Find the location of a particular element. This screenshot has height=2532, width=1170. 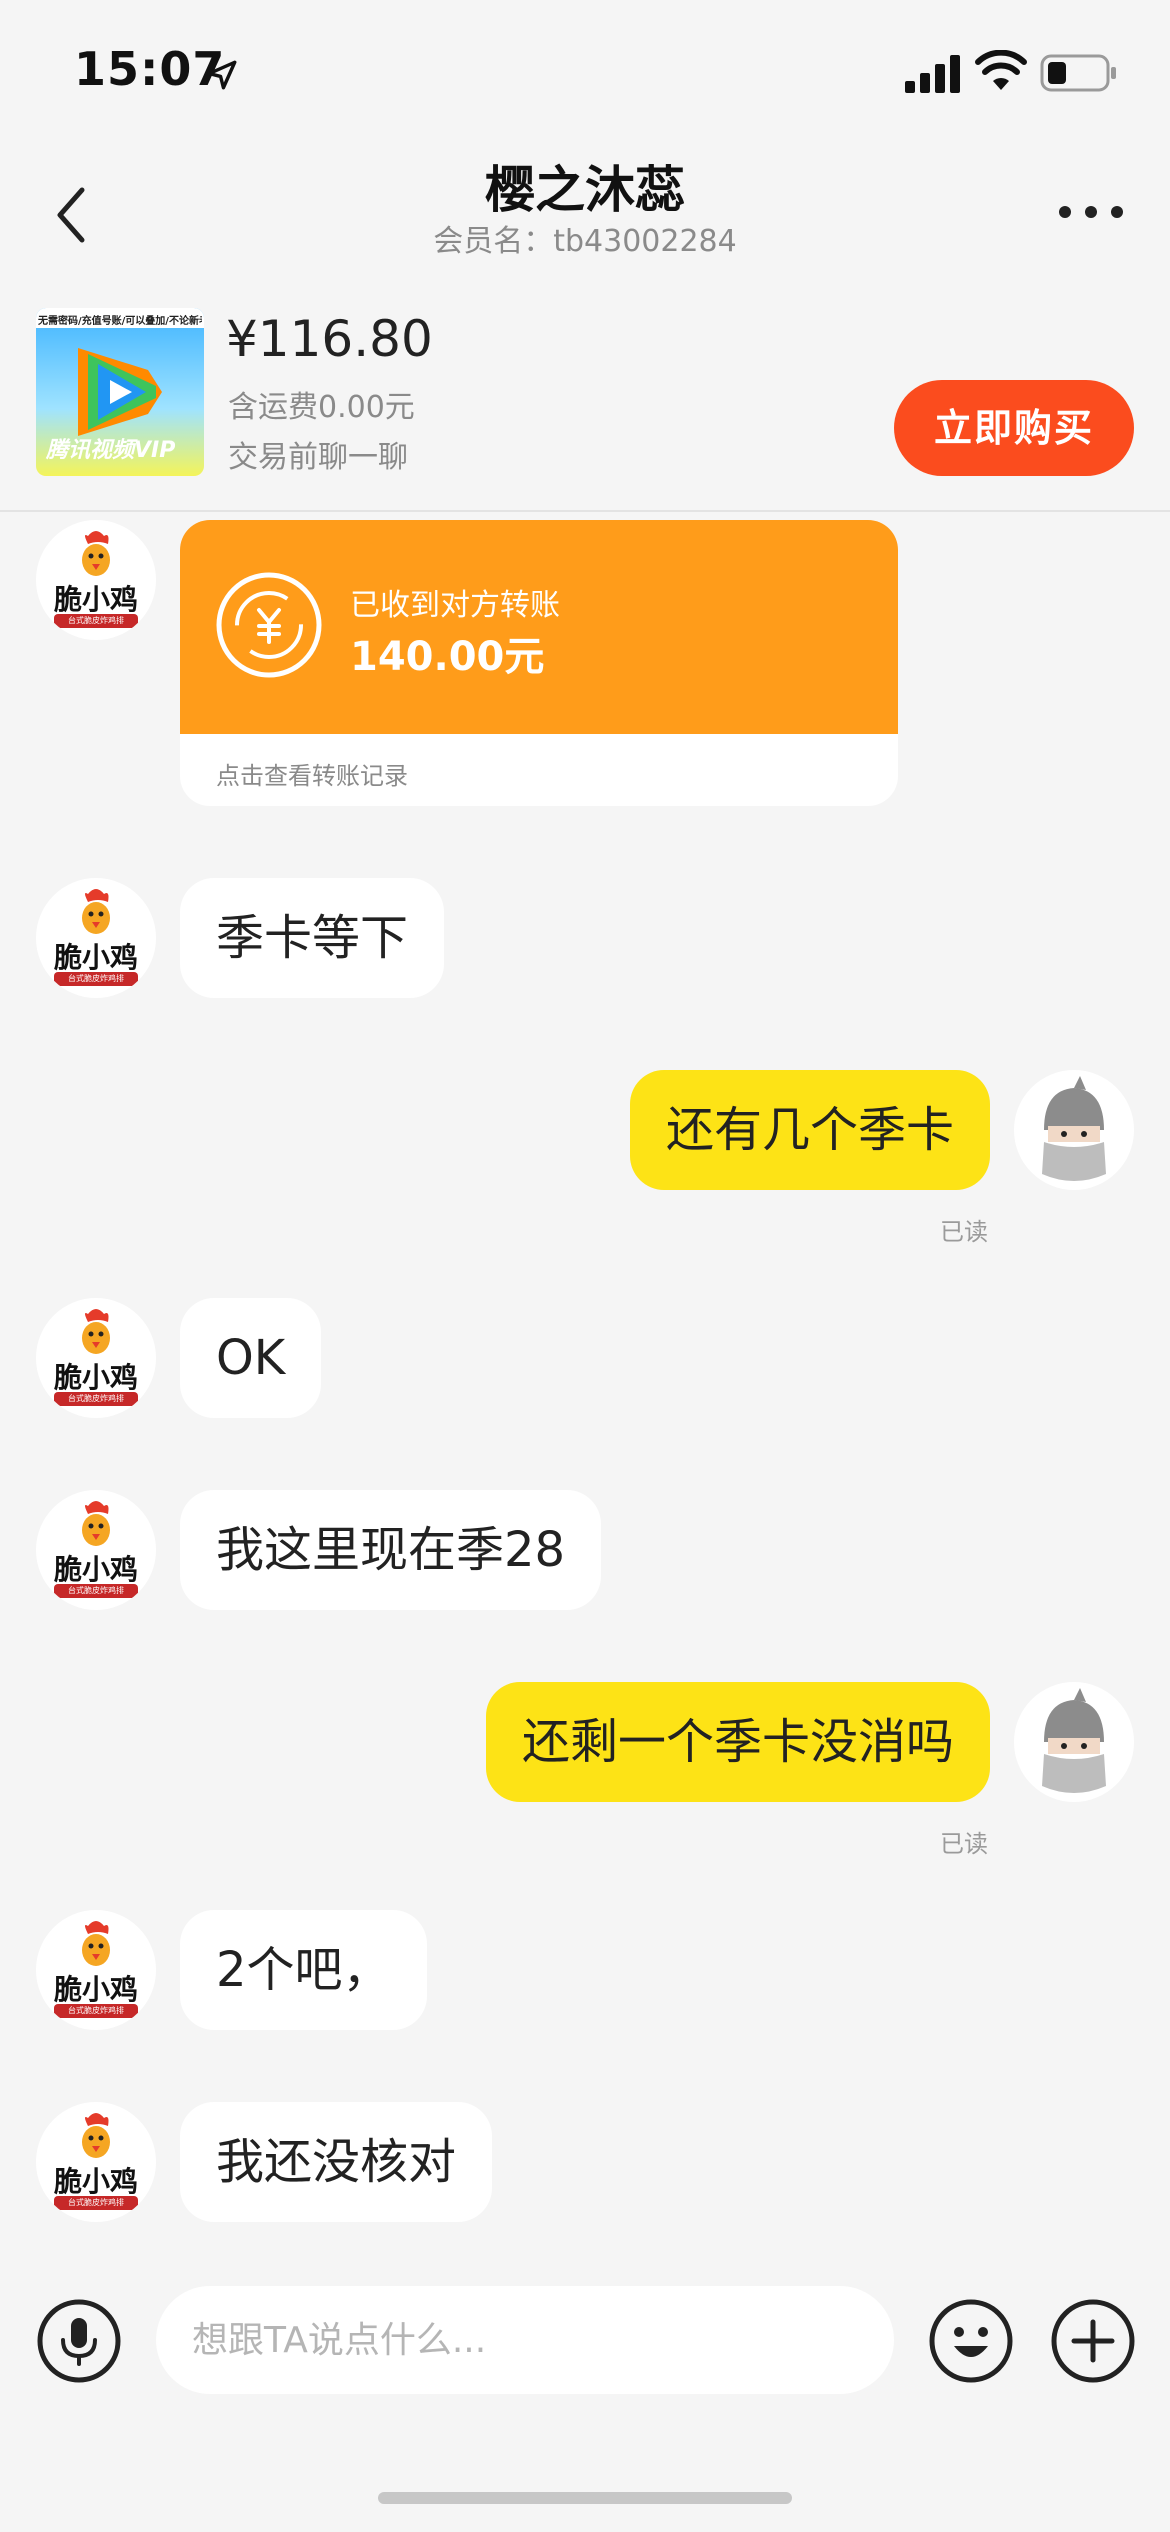

message-bubble-incoming: 我这里现在季28 is located at coordinates (391, 1550).